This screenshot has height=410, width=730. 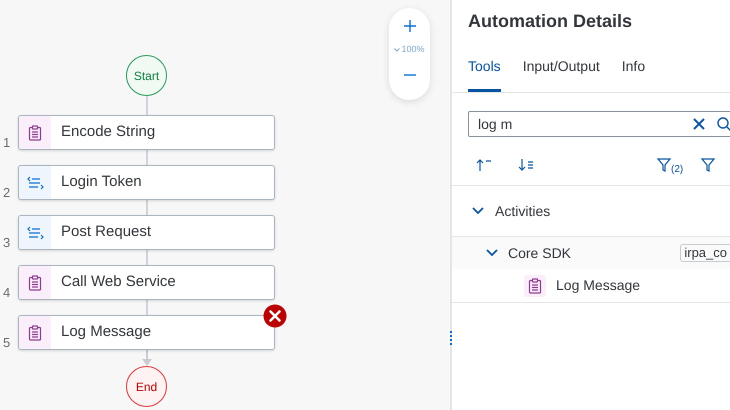 What do you see at coordinates (7, 192) in the screenshot?
I see `step-number: 2` at bounding box center [7, 192].